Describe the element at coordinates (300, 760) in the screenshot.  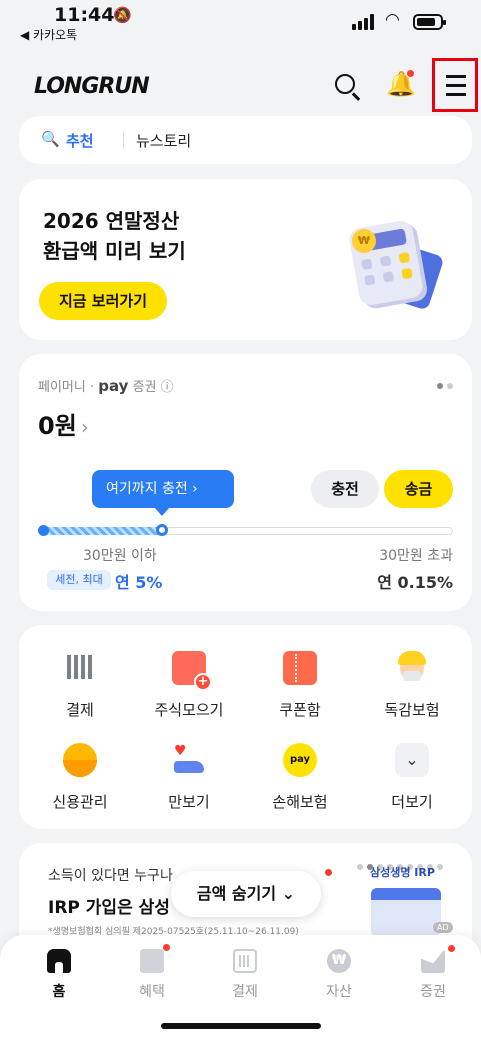
I see `pay-umbrella-icon: pay` at that location.